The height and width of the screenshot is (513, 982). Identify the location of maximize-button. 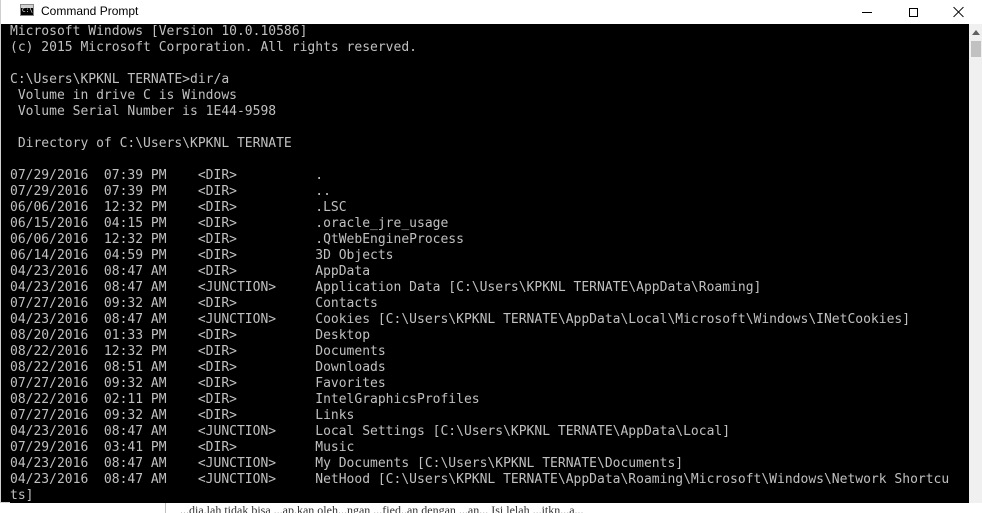
(913, 12).